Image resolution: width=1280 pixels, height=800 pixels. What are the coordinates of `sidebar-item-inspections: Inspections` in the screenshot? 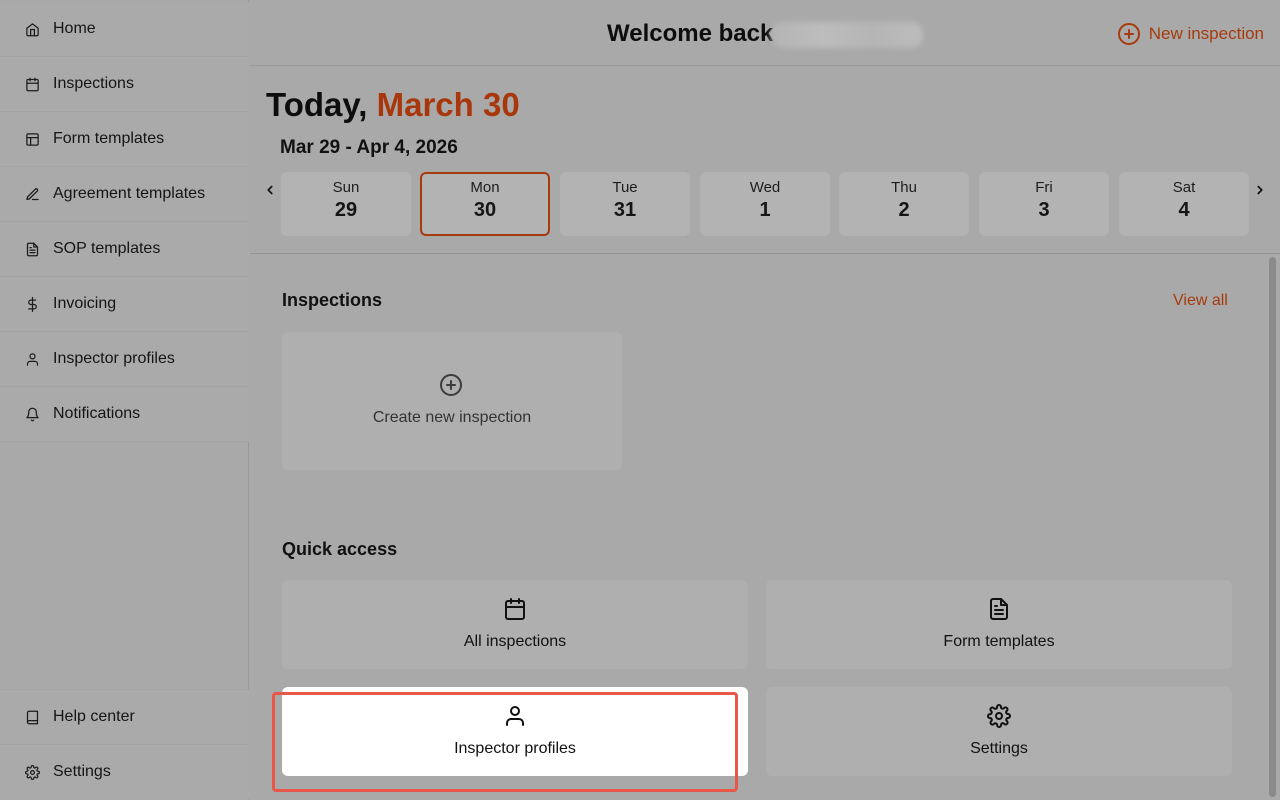 It's located at (124, 84).